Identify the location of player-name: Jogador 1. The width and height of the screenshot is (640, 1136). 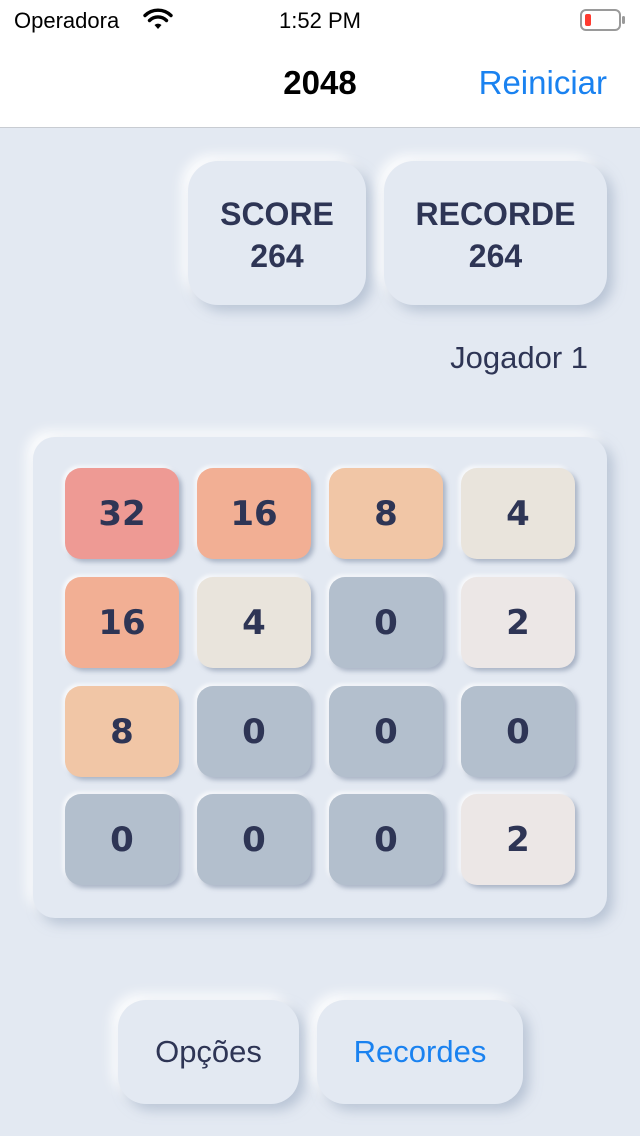
(519, 357).